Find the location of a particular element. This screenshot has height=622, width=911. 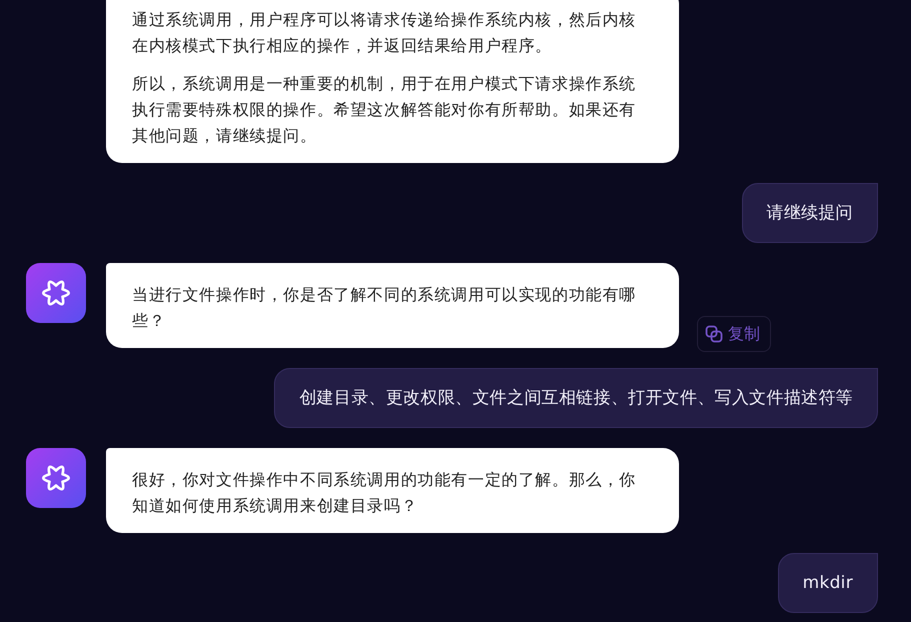

copy-button: 复制 is located at coordinates (734, 334).